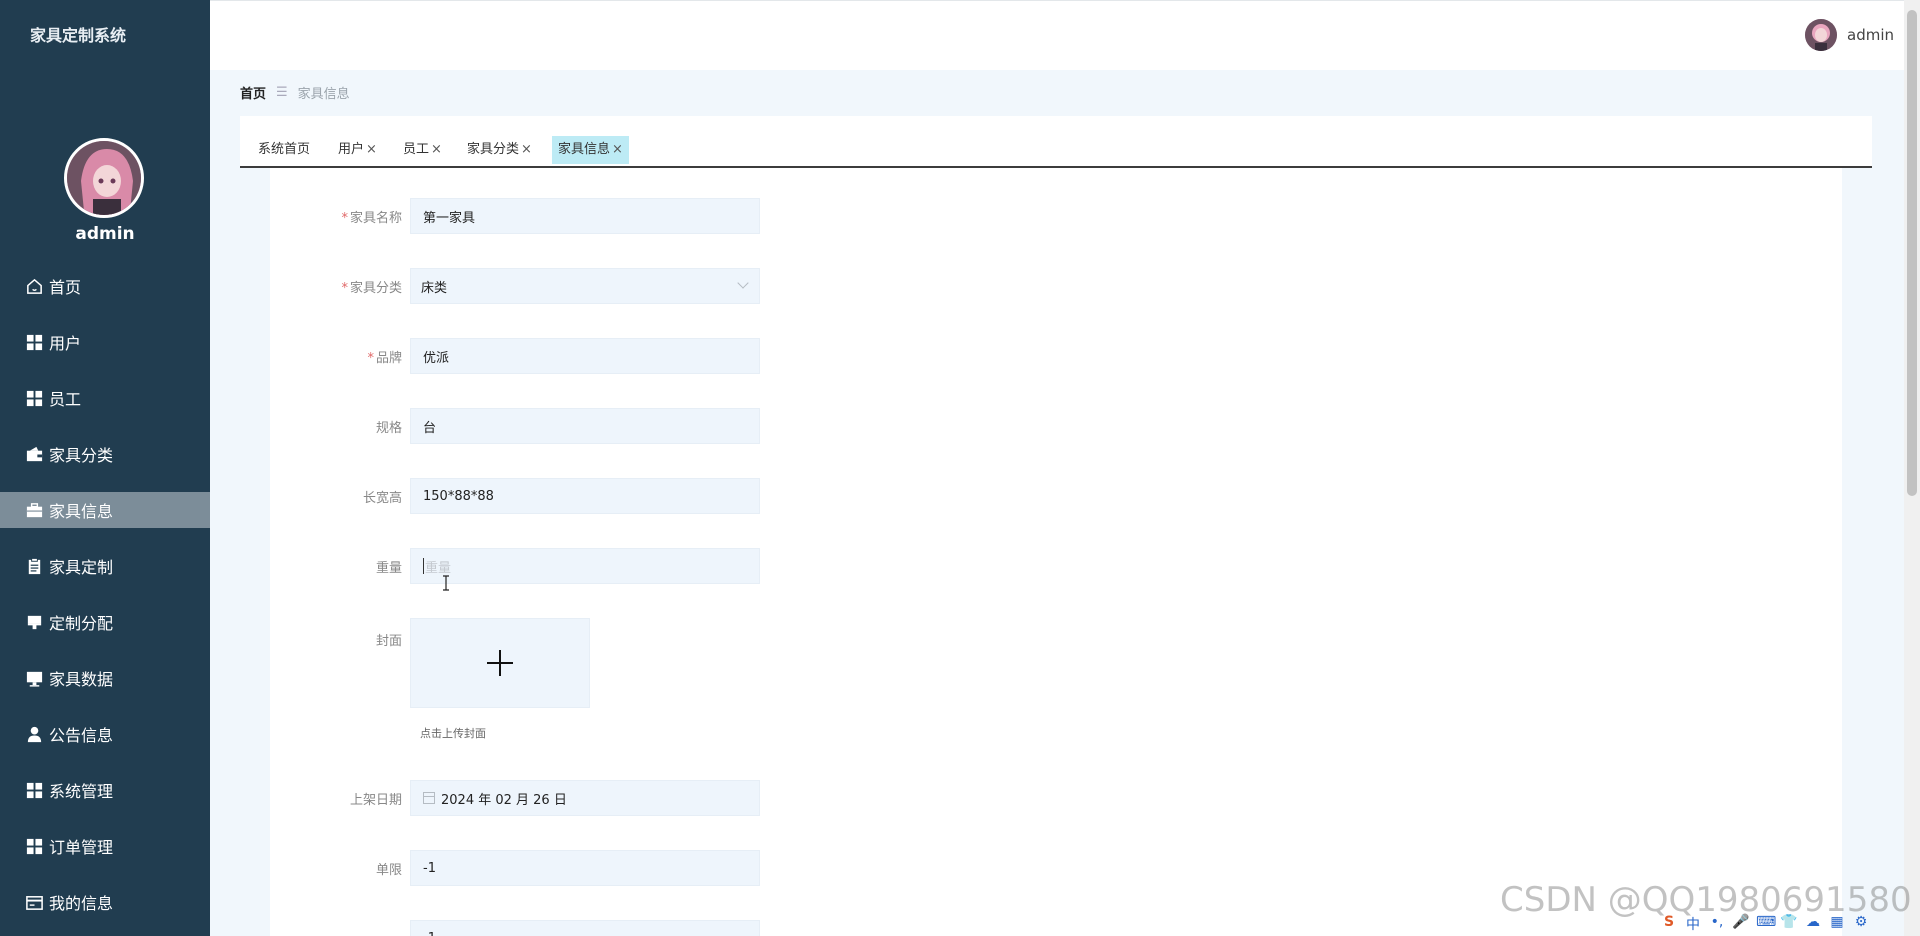 Image resolution: width=1920 pixels, height=936 pixels. Describe the element at coordinates (78, 35) in the screenshot. I see `app-title: 家具定制系统` at that location.